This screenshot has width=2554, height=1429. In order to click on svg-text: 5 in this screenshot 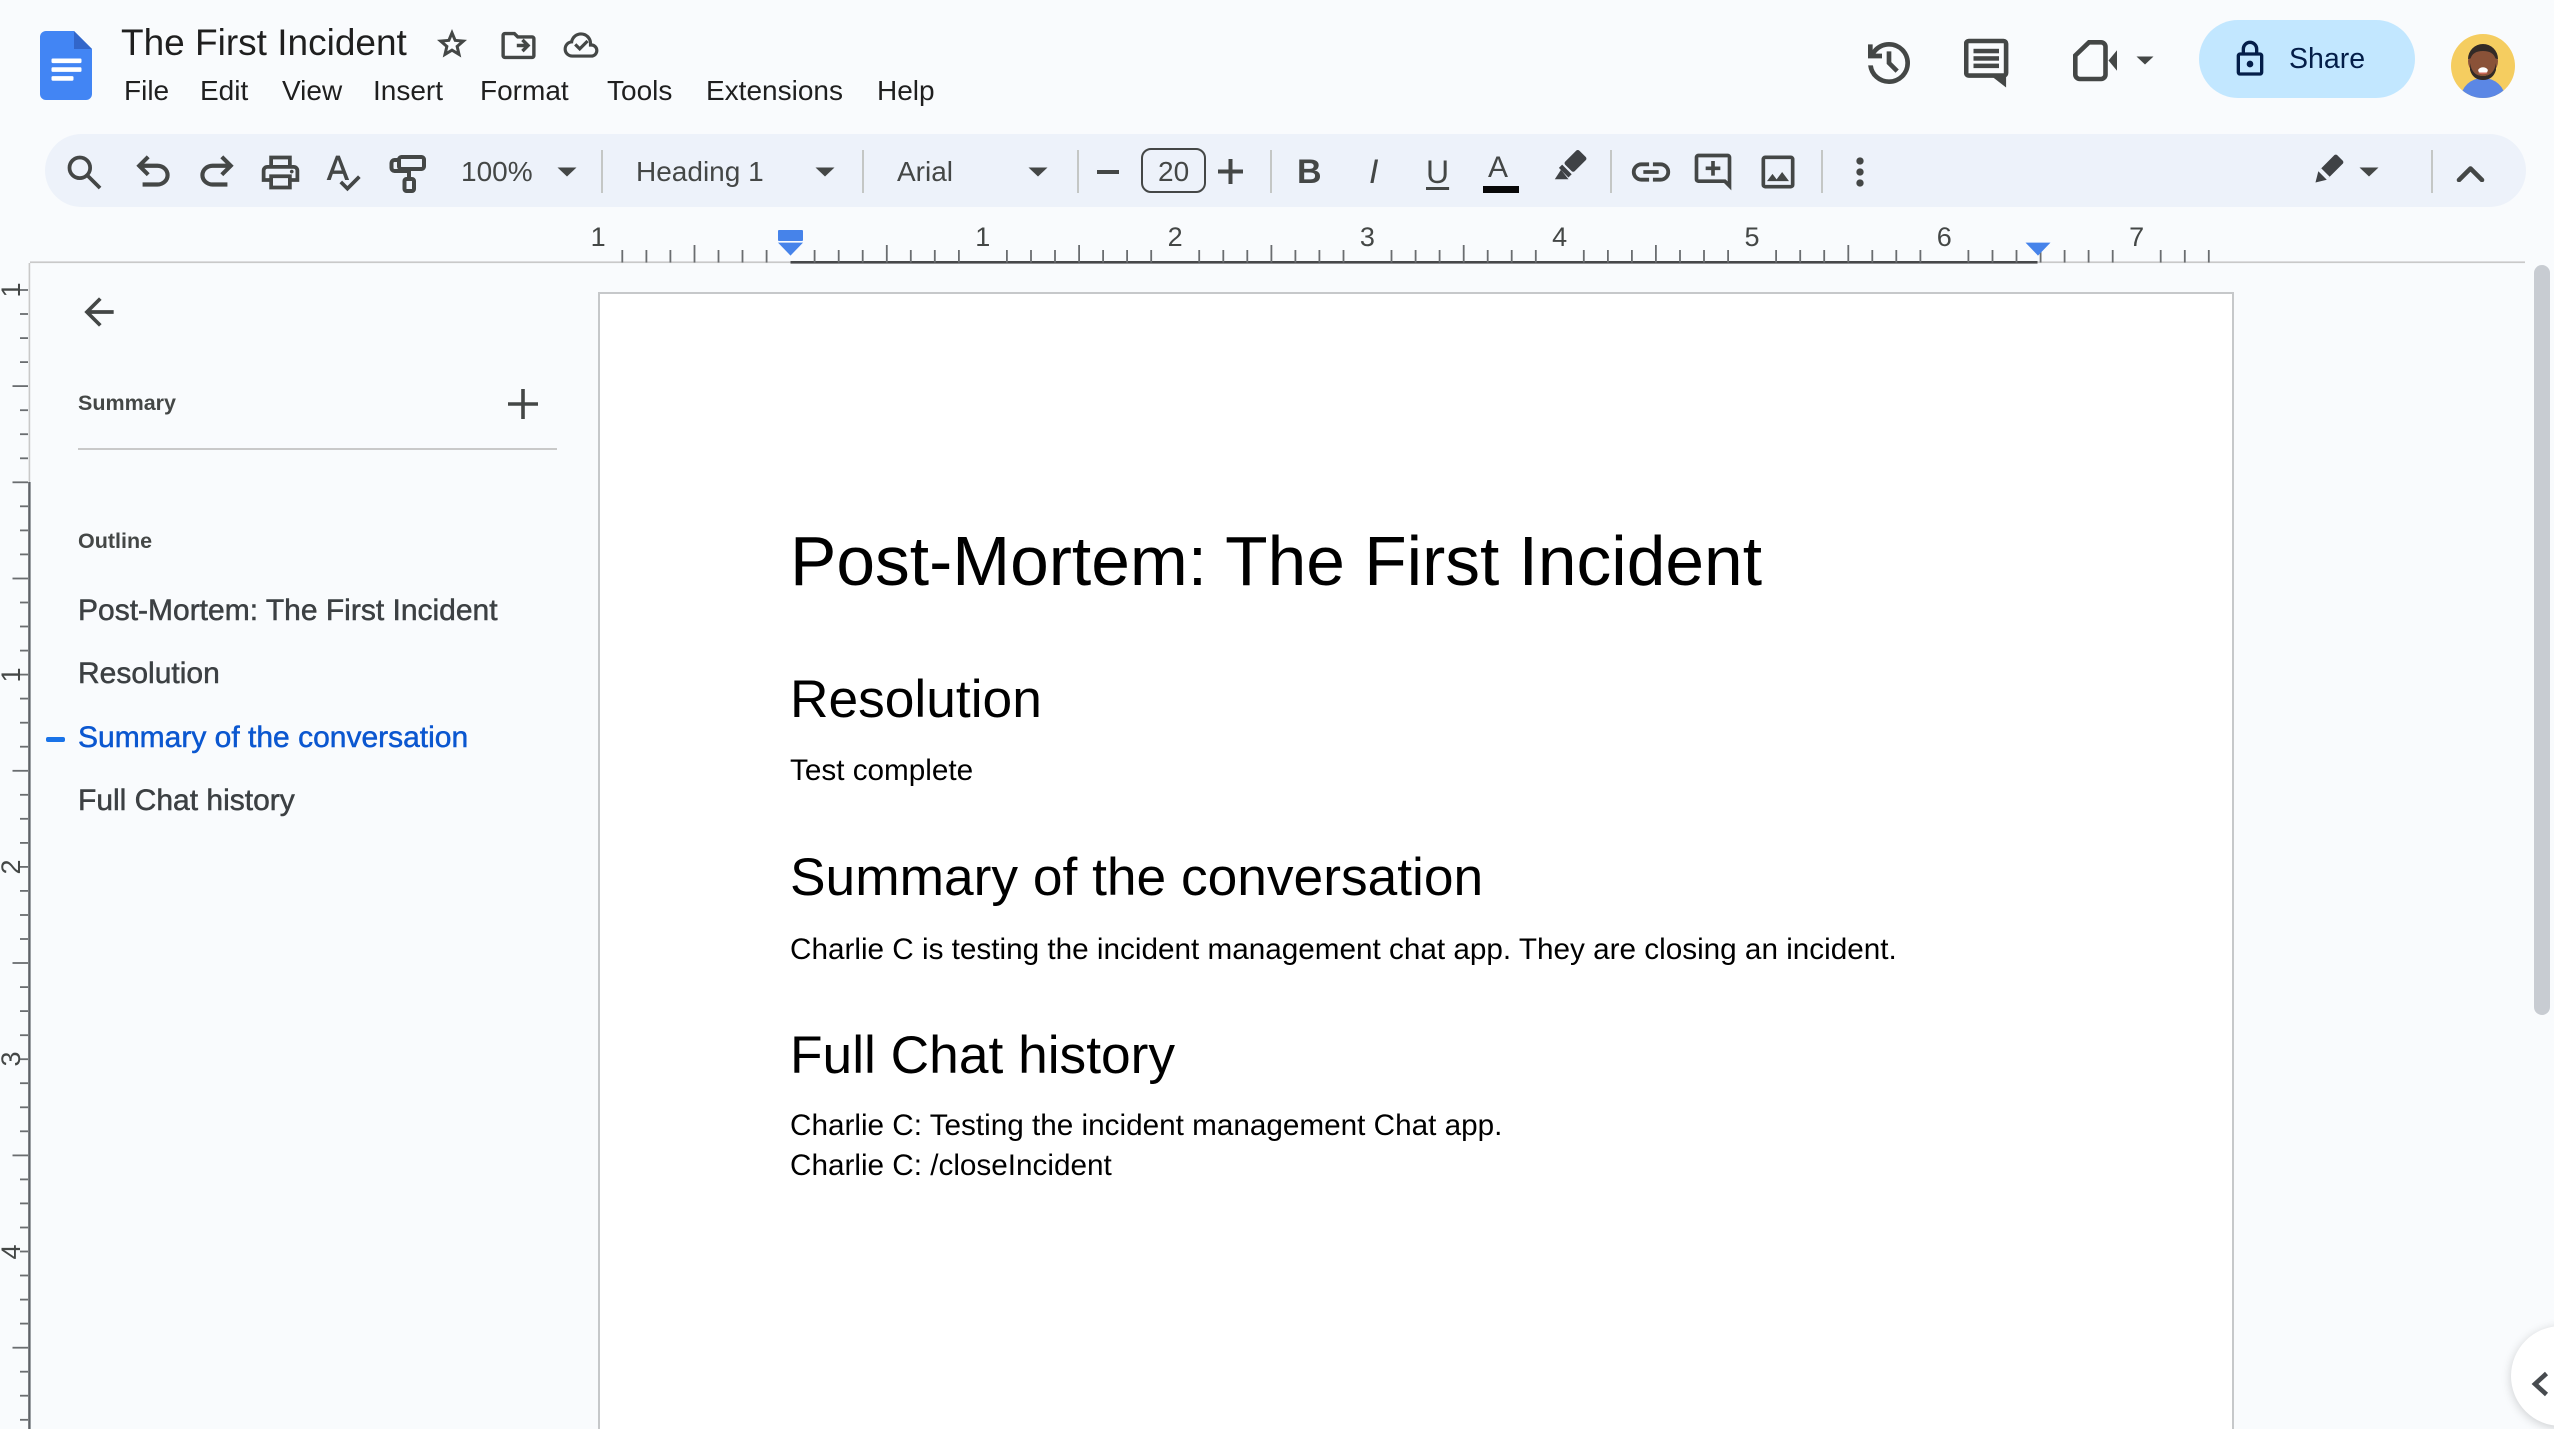, I will do `click(1751, 237)`.